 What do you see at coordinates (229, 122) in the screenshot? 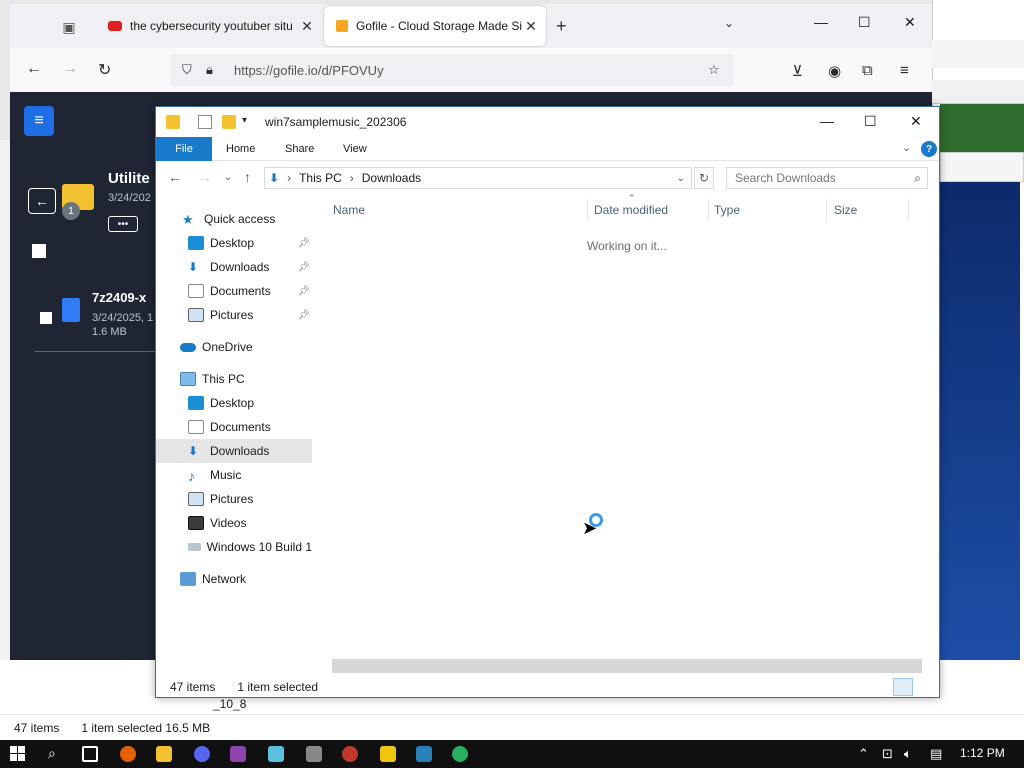
I see `new-folder-icon` at bounding box center [229, 122].